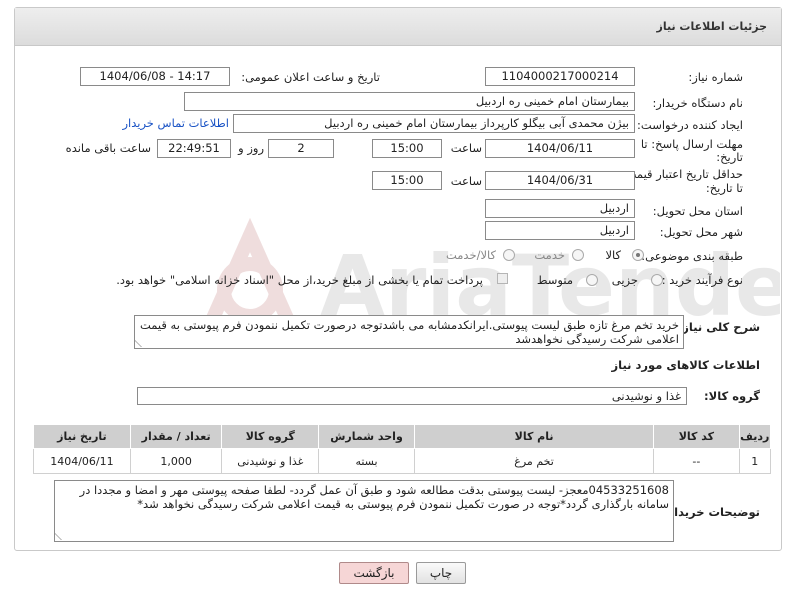 This screenshot has width=788, height=598. Describe the element at coordinates (155, 76) in the screenshot. I see `announce-field: 1404/06/08 - 14:17` at that location.